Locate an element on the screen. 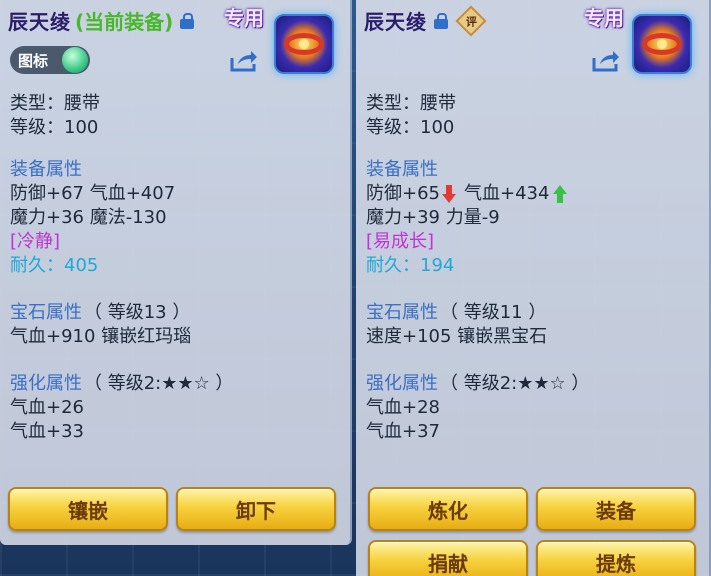 This screenshot has width=711, height=576. special-tag: [冷静] is located at coordinates (35, 241).